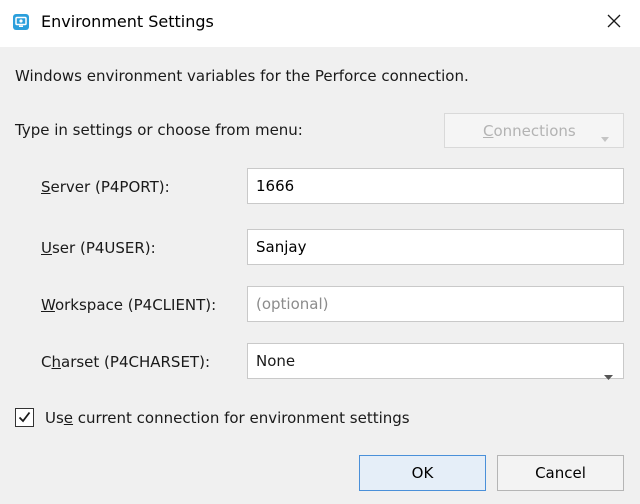 This screenshot has width=640, height=504. Describe the element at coordinates (105, 187) in the screenshot. I see `server-label: Server (P4PORT):` at that location.